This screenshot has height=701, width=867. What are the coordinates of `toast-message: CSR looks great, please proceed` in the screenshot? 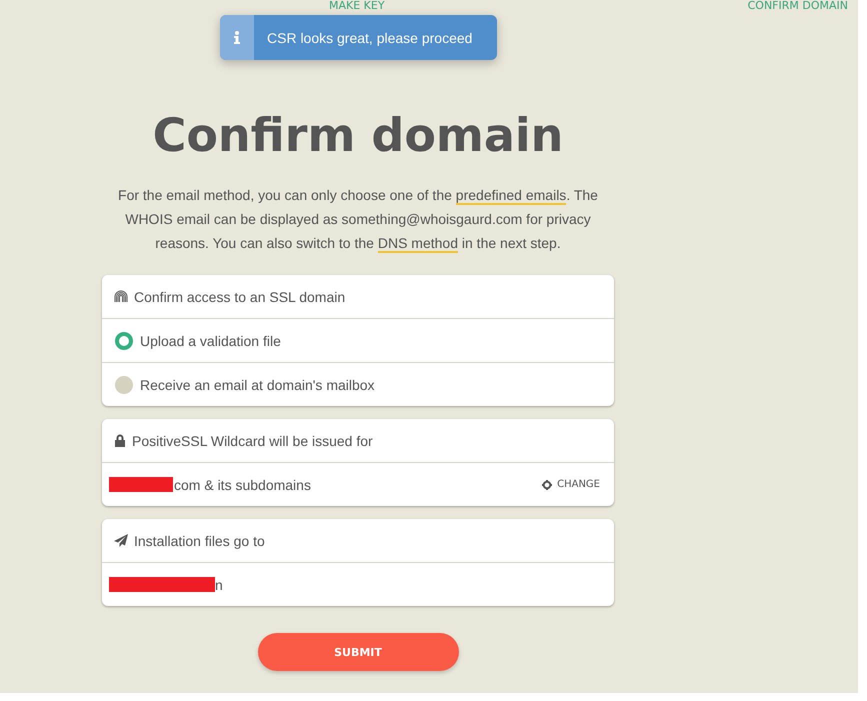 It's located at (369, 38).